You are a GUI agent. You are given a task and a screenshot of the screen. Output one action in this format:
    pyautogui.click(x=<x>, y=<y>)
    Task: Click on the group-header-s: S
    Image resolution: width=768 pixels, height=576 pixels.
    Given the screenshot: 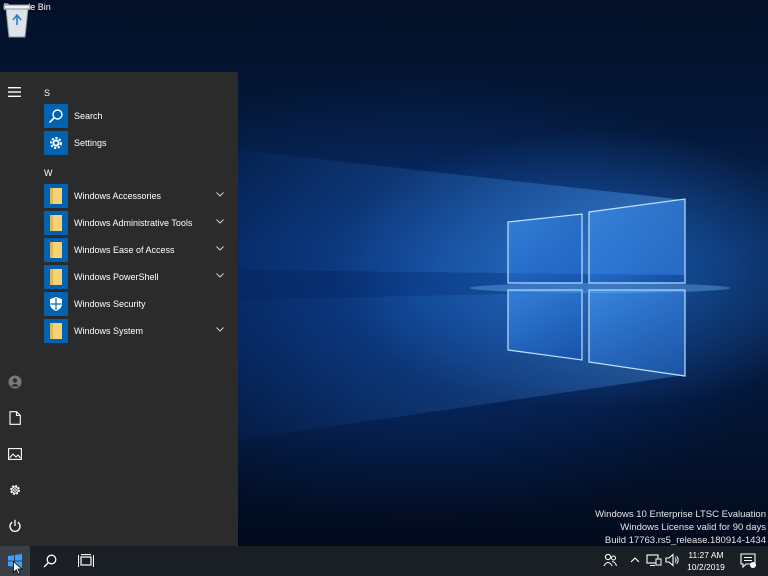 What is the action you would take?
    pyautogui.click(x=136, y=93)
    